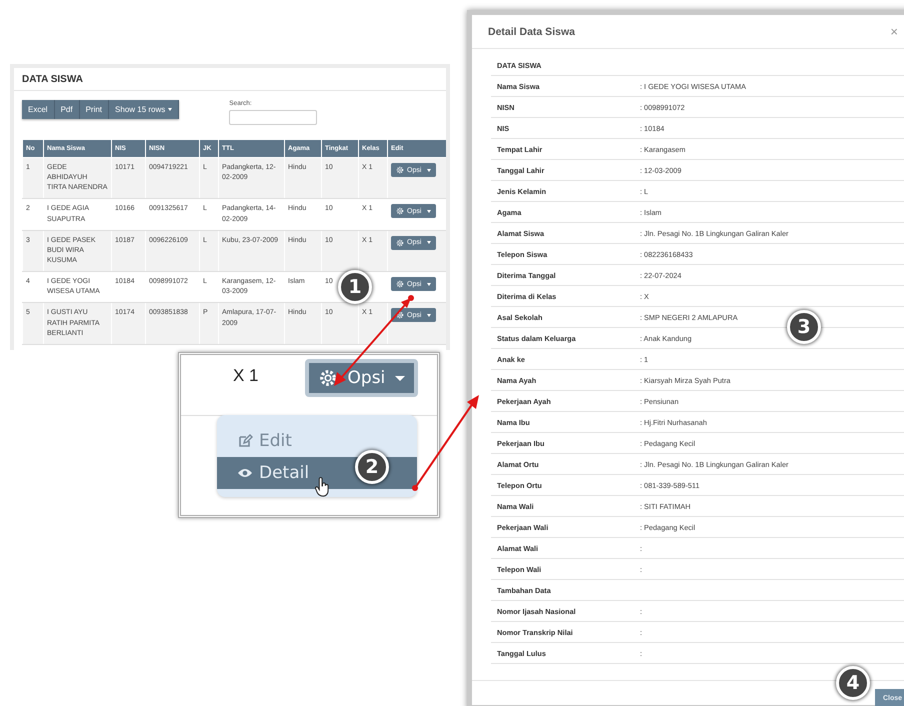 The image size is (904, 706). I want to click on toolbar-button: Pdf, so click(67, 109).